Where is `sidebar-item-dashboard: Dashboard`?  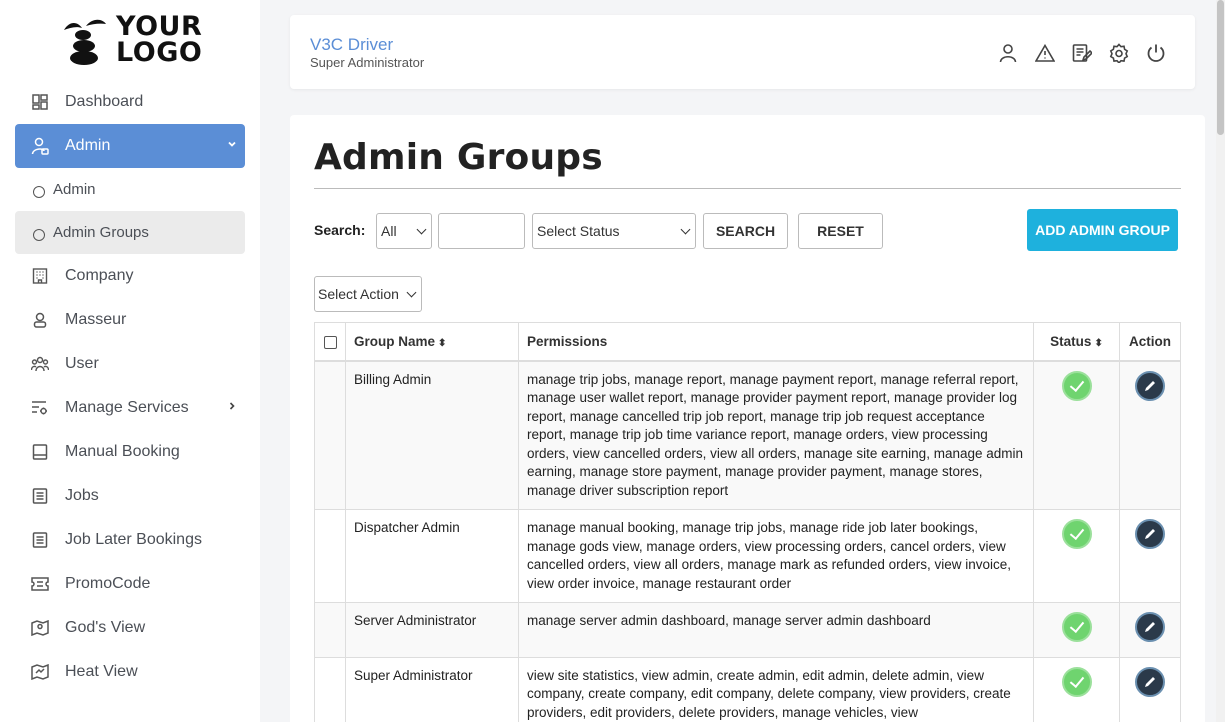
sidebar-item-dashboard: Dashboard is located at coordinates (130, 102).